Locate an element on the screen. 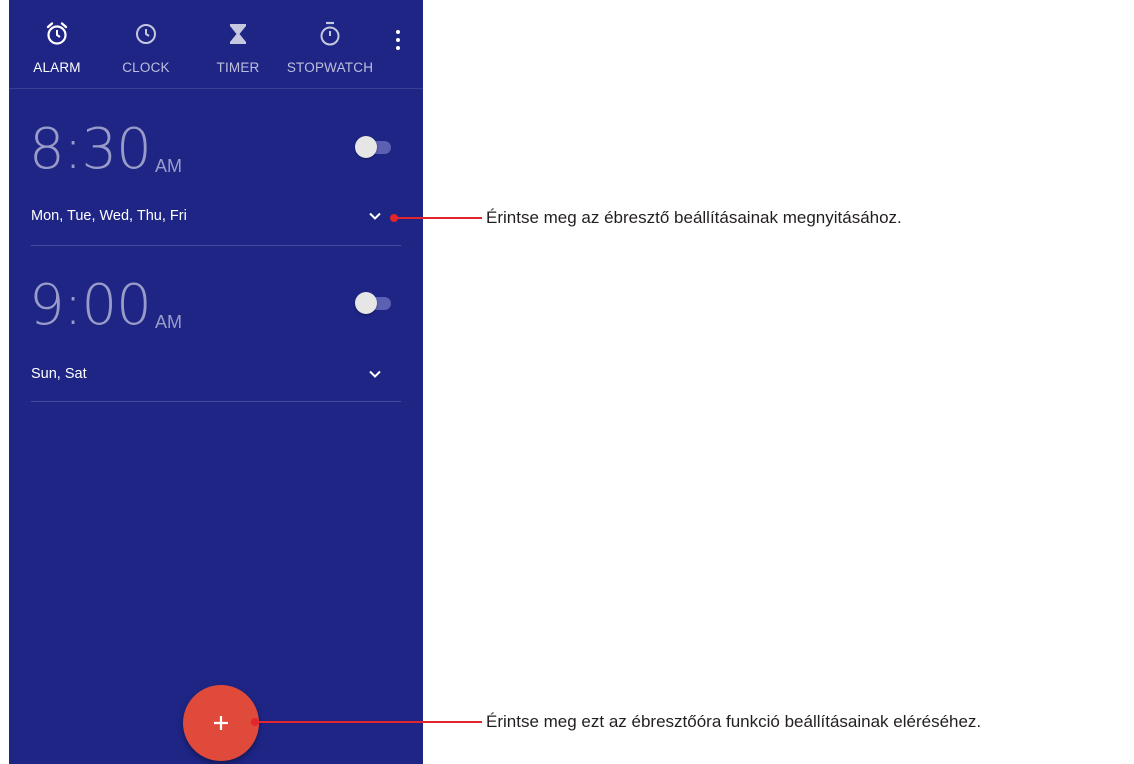 The width and height of the screenshot is (1134, 764). tab-bar: ALARM CLOCK TIMER STOPWATCH is located at coordinates (216, 44).